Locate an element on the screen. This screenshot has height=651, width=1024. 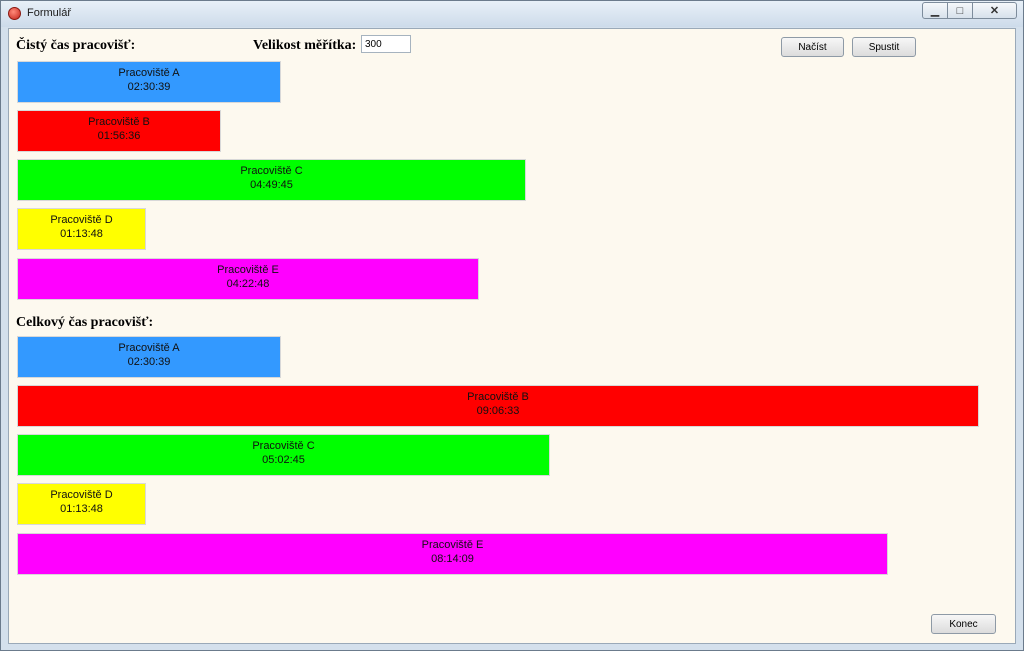
workstation-bar: Pracoviště B 01:56:36 is located at coordinates (119, 131).